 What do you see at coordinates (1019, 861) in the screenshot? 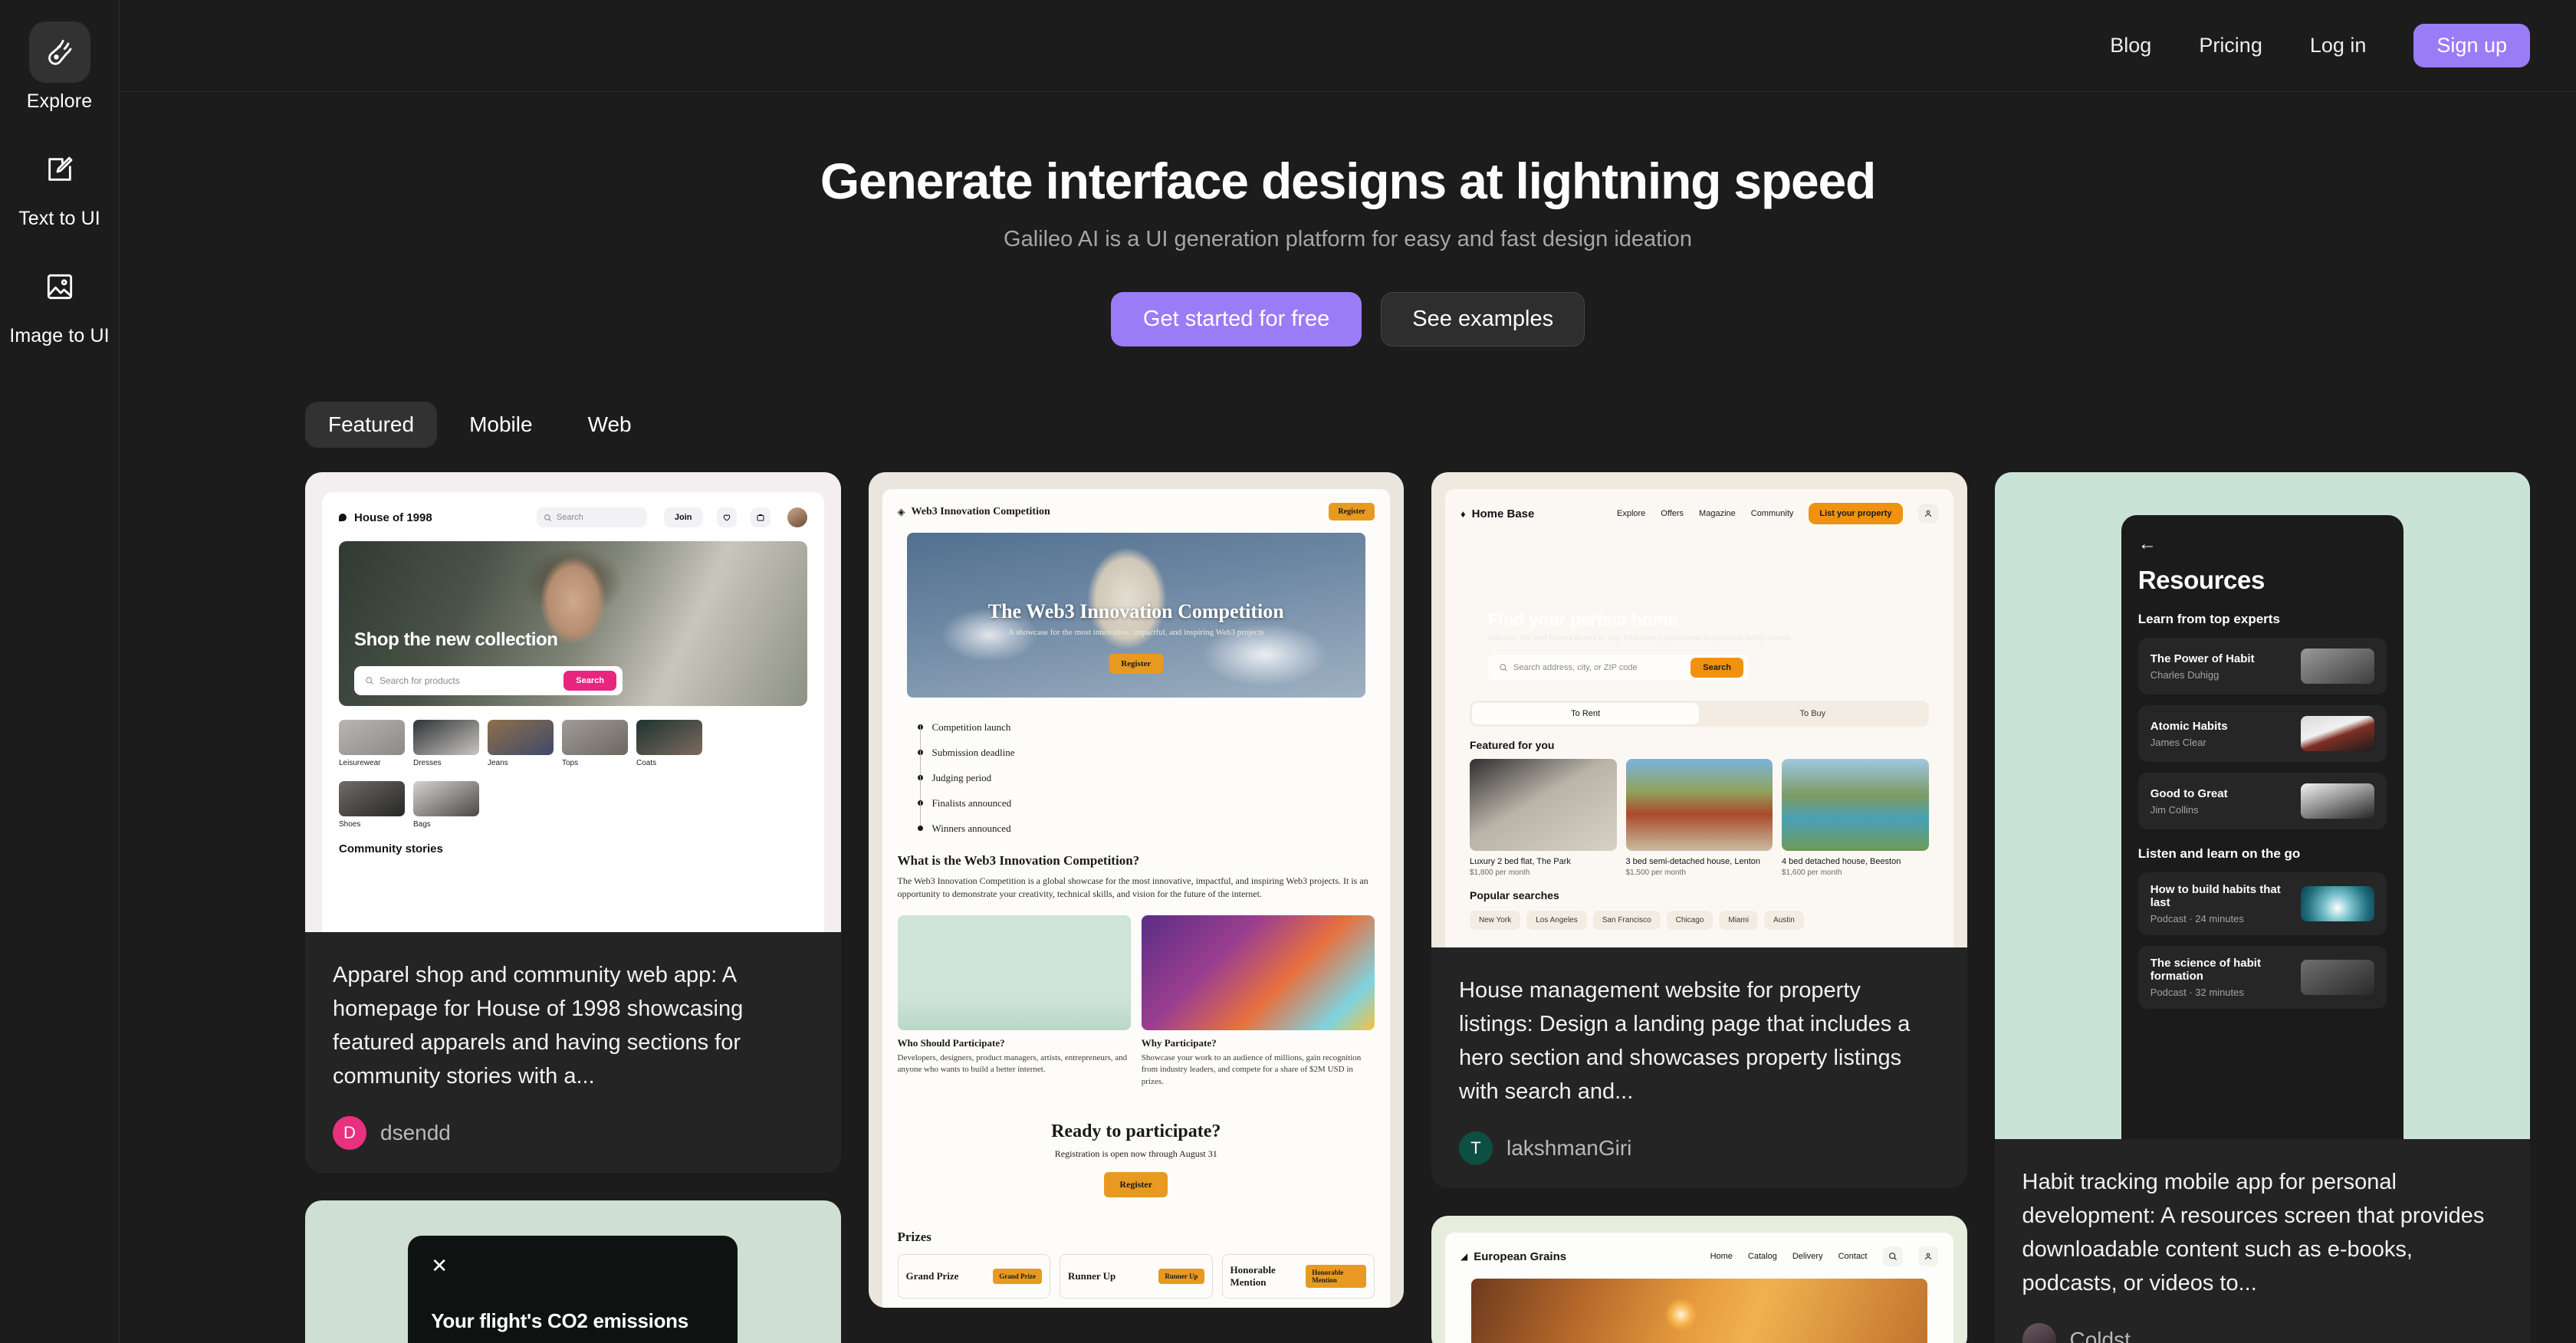
I see `mockup-about-heading: What is the Web3 Innovation Competition?` at bounding box center [1019, 861].